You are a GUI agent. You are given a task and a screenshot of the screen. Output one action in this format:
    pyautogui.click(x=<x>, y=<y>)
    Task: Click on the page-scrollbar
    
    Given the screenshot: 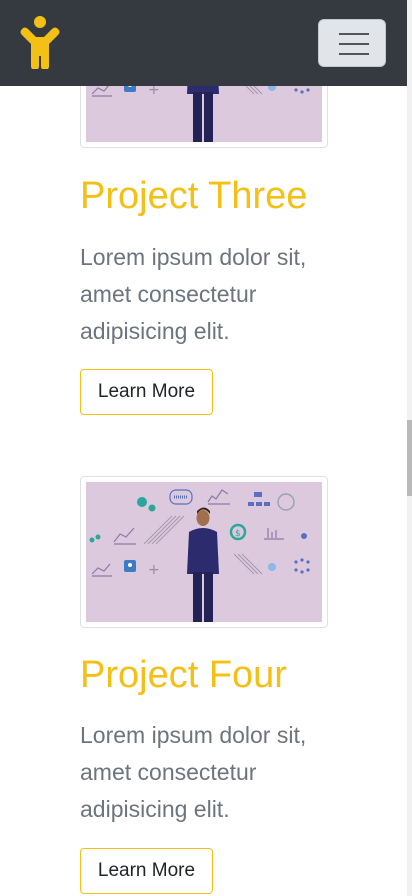 What is the action you would take?
    pyautogui.click(x=409, y=448)
    